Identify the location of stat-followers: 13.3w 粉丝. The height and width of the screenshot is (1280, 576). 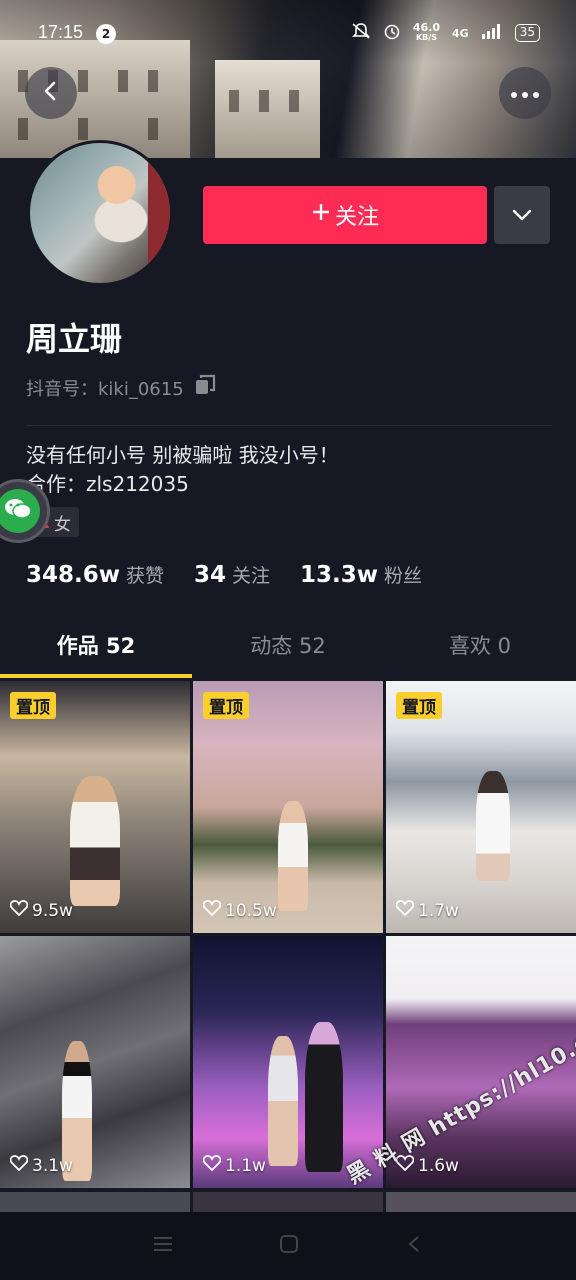
(361, 574).